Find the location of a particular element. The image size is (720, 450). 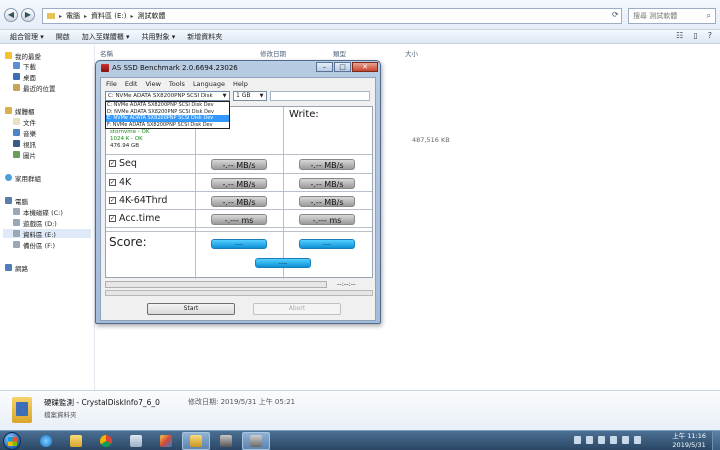

view-options-icon: ☷ is located at coordinates (679, 35).